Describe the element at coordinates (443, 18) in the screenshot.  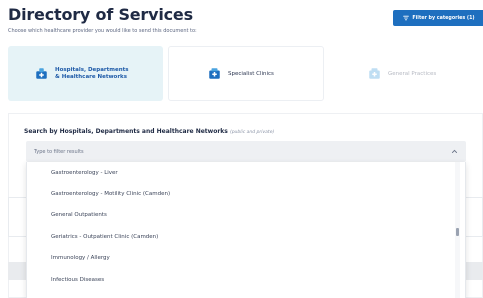
I see `filter-button-label: Filter by categories (1)` at that location.